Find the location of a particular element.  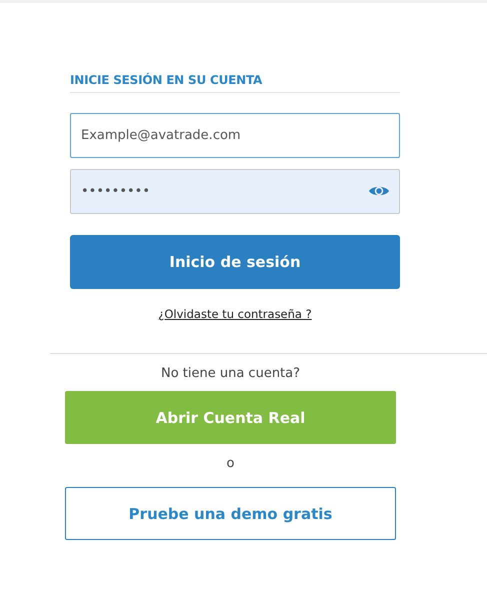

login-button: Inicio de sesión is located at coordinates (235, 262).